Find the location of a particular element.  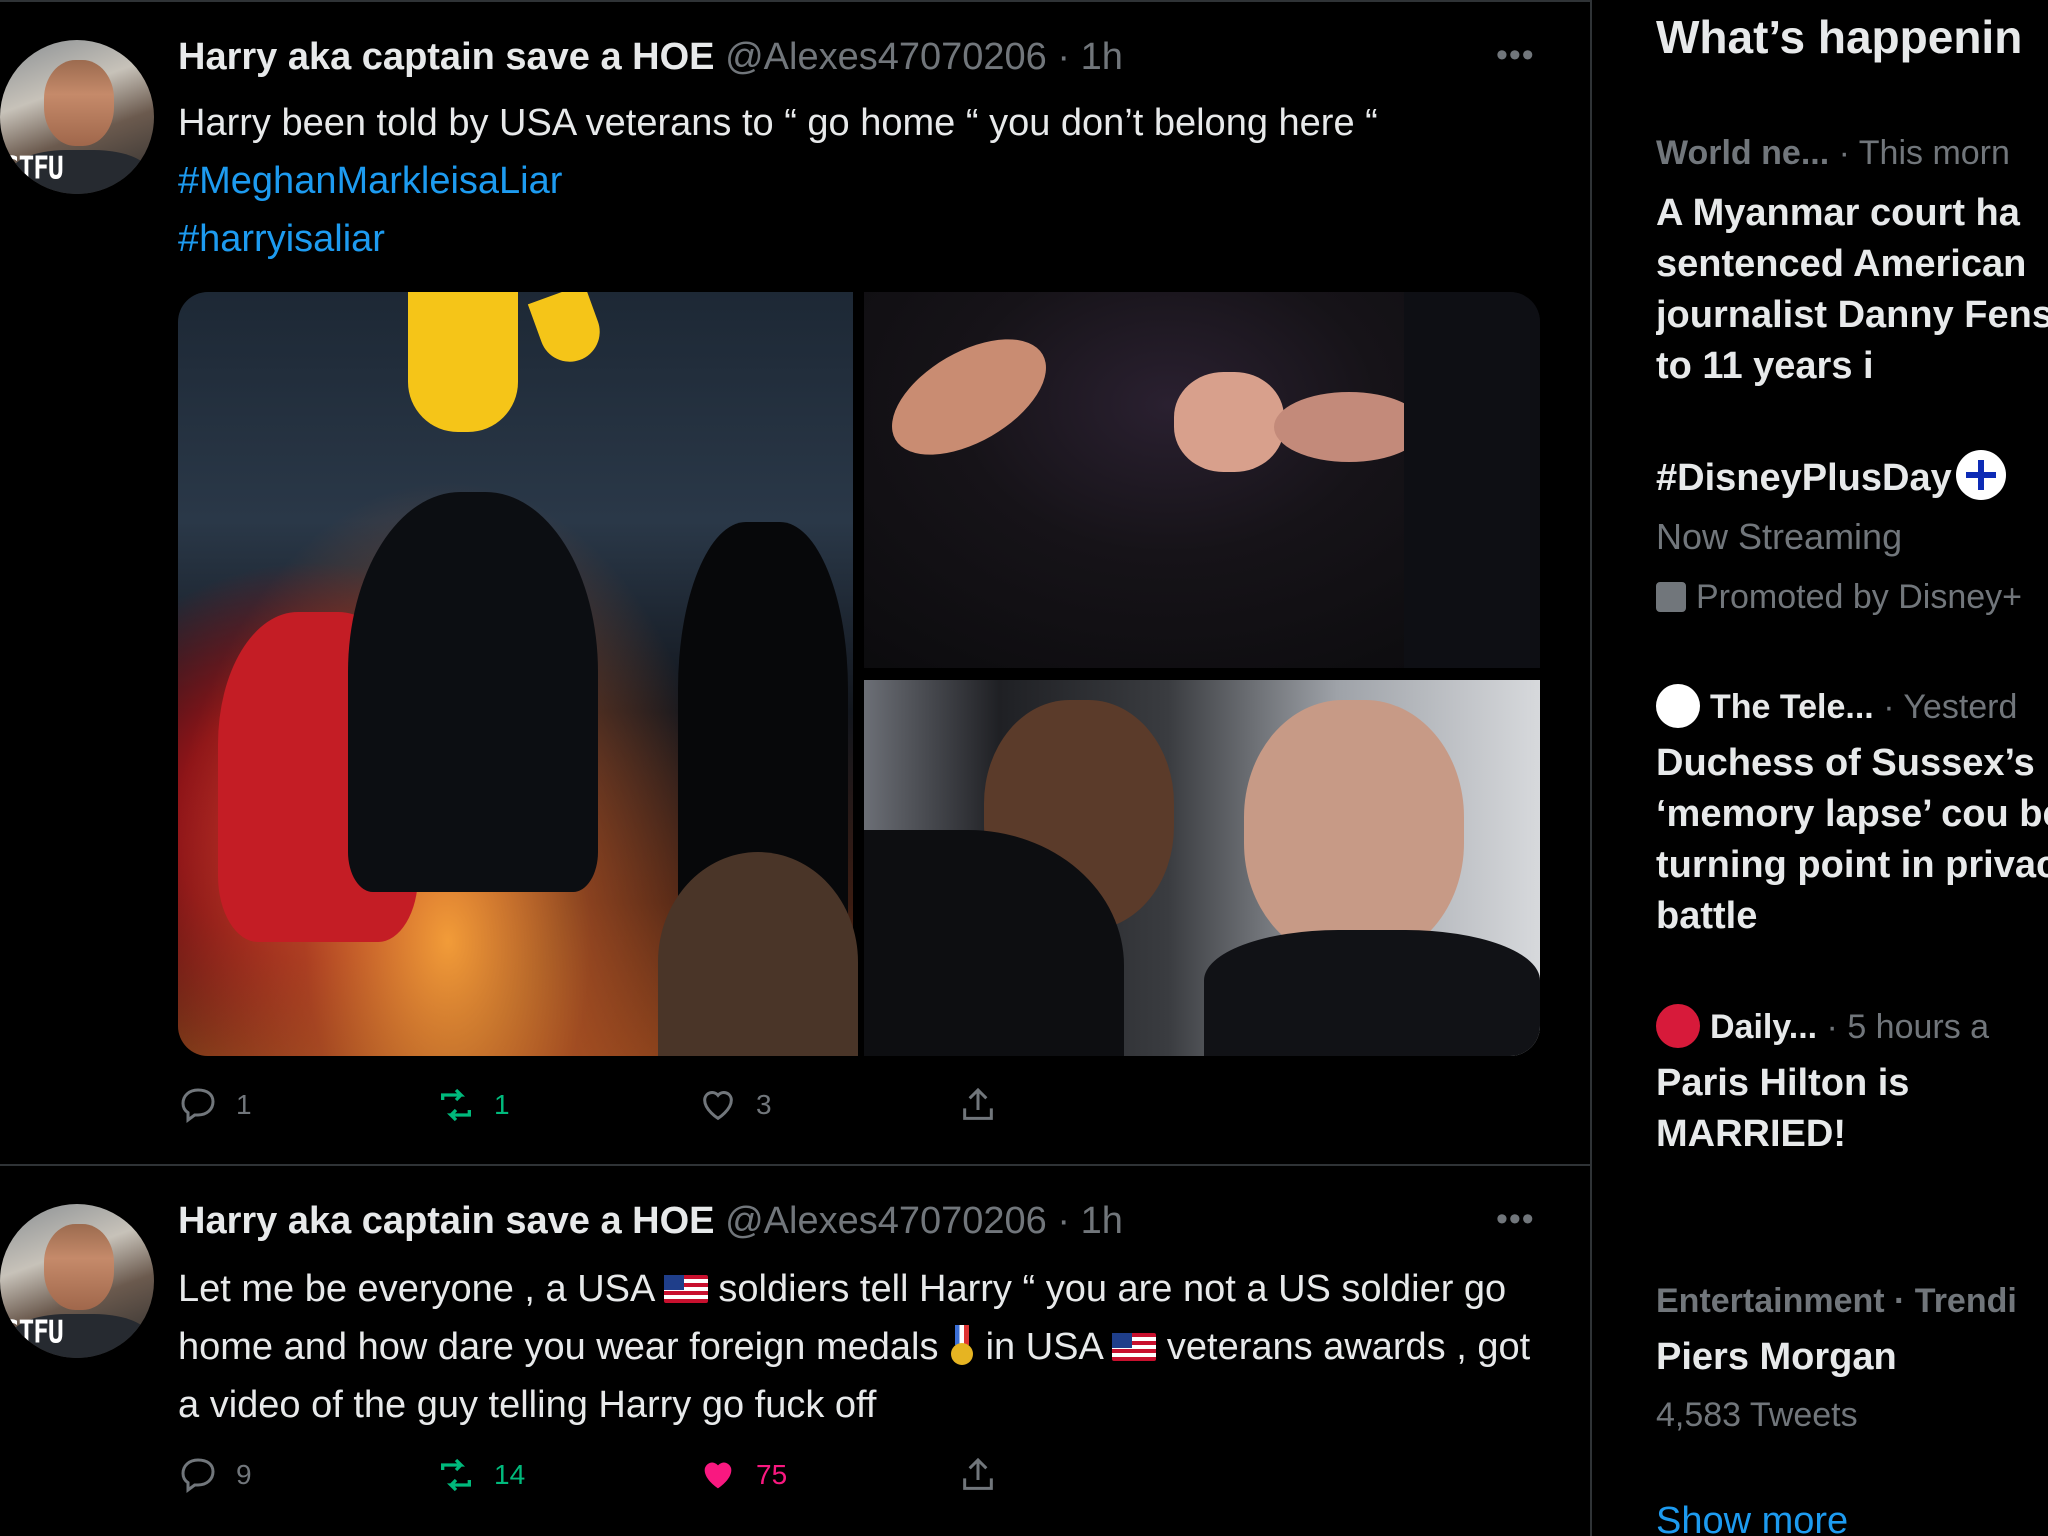

promoted-icon is located at coordinates (1671, 597).